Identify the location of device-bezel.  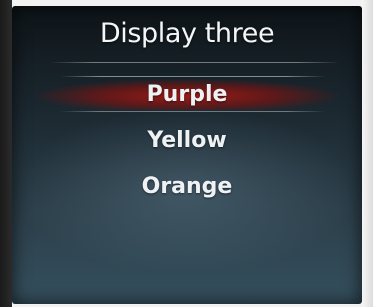
(6, 153).